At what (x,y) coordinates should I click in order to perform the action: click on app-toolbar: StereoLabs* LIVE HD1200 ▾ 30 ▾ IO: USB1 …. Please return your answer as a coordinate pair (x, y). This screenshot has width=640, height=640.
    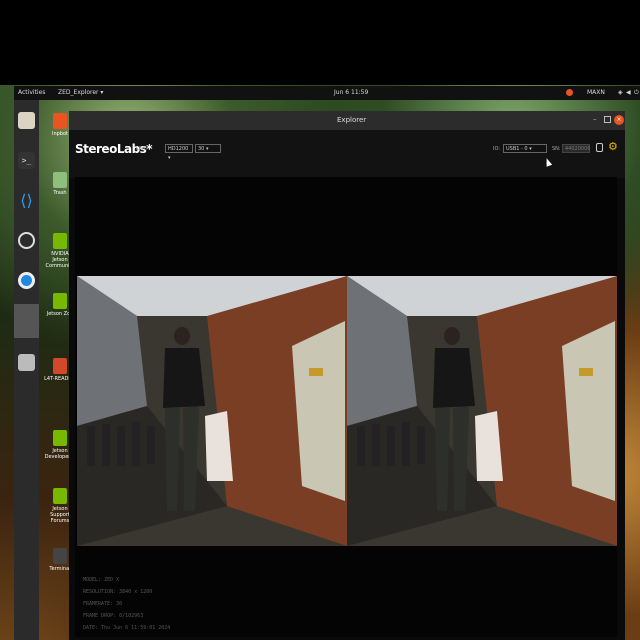
    Looking at the image, I should click on (347, 154).